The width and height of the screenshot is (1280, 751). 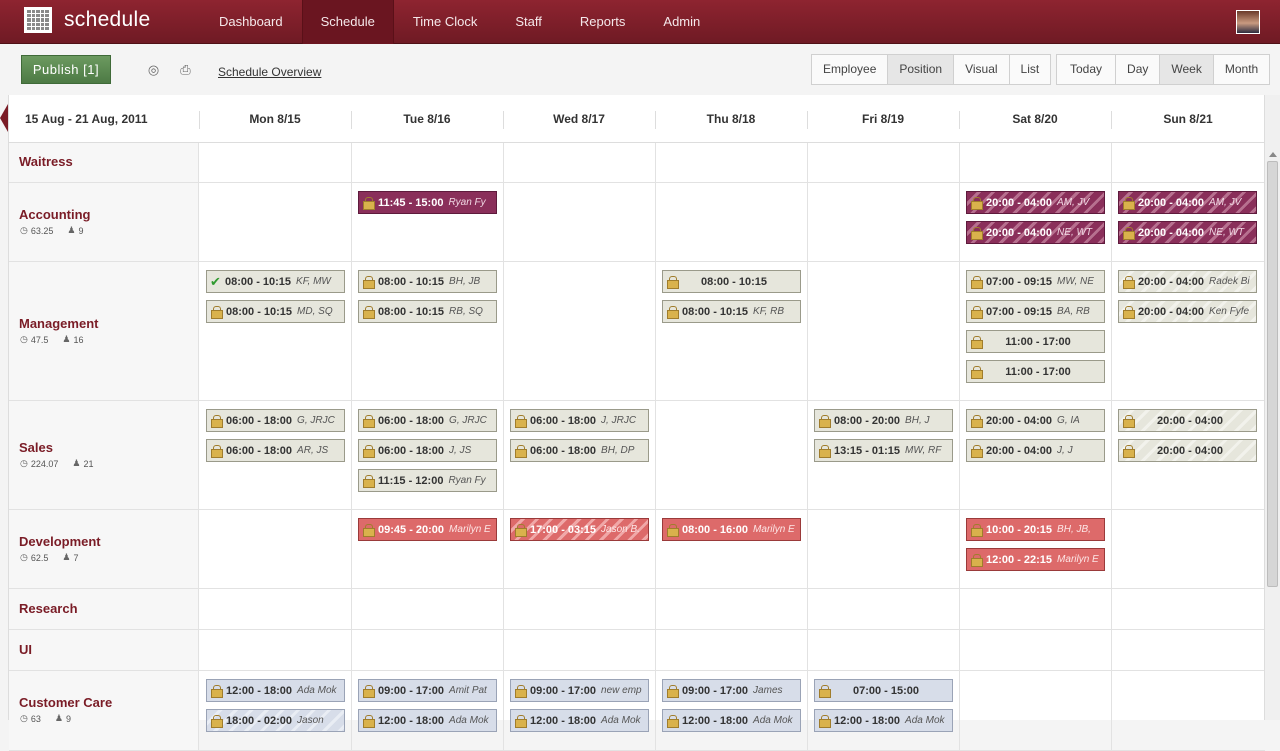 I want to click on nav-dashboard: Dashboard, so click(x=251, y=22).